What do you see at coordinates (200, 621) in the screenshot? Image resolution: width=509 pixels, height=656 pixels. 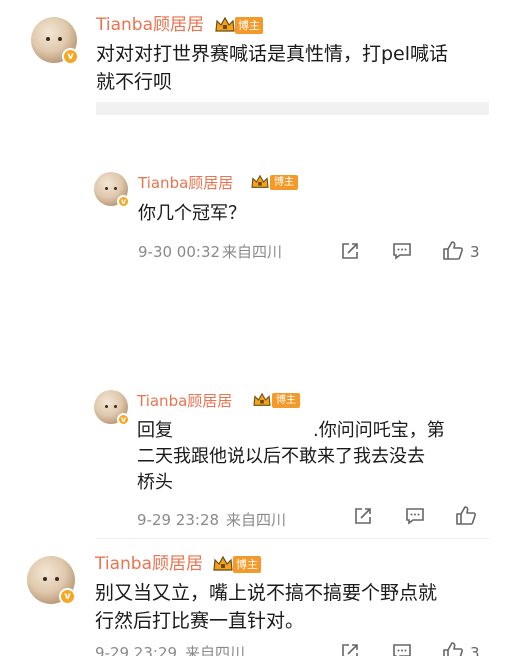 I see `comment-text: 行然后打比赛一直针对。` at bounding box center [200, 621].